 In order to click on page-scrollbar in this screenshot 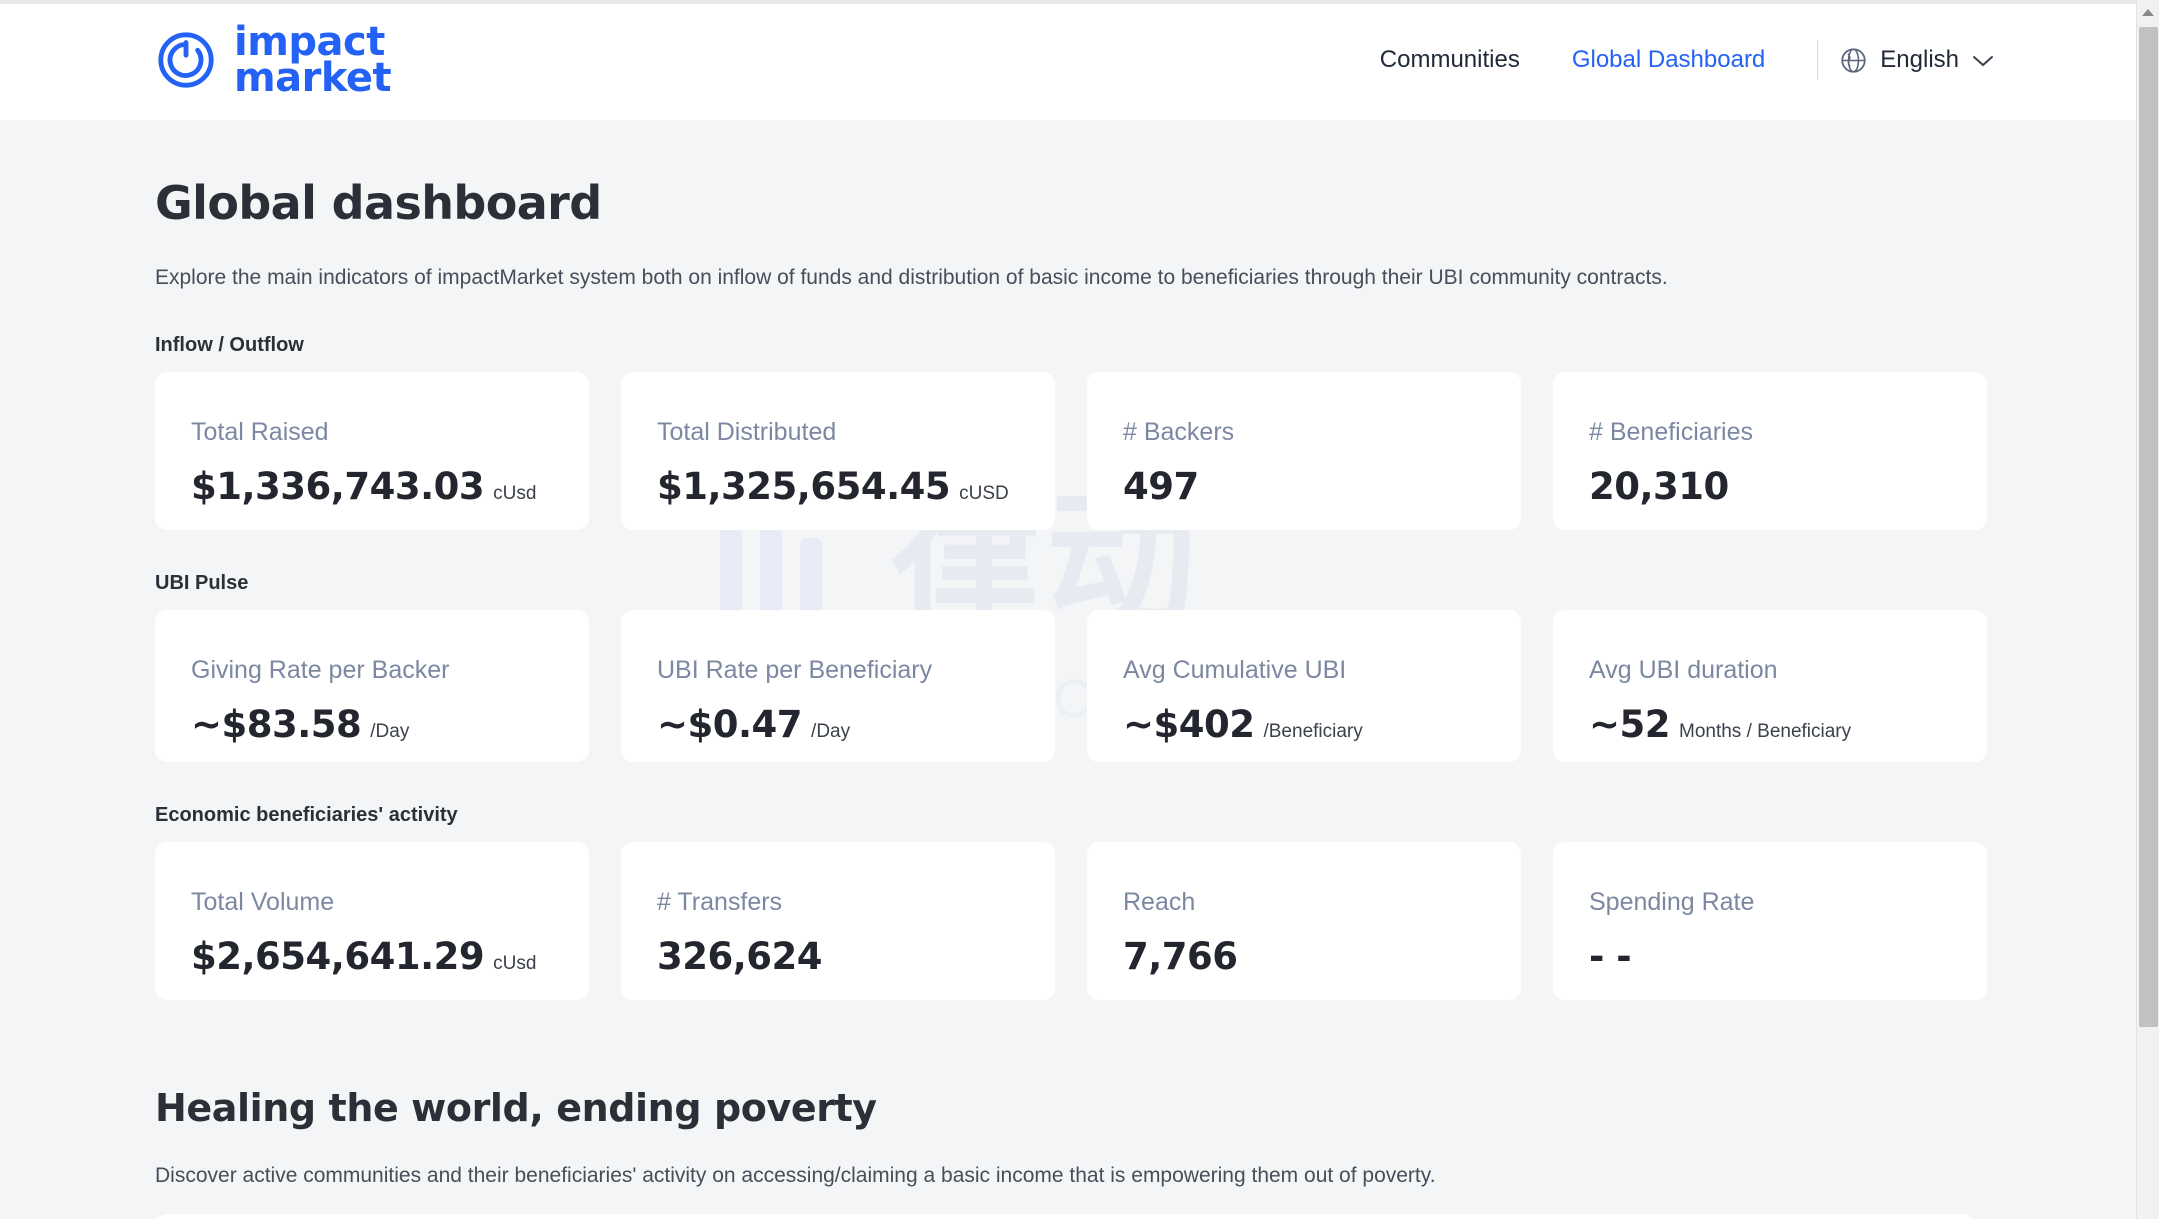, I will do `click(2147, 609)`.